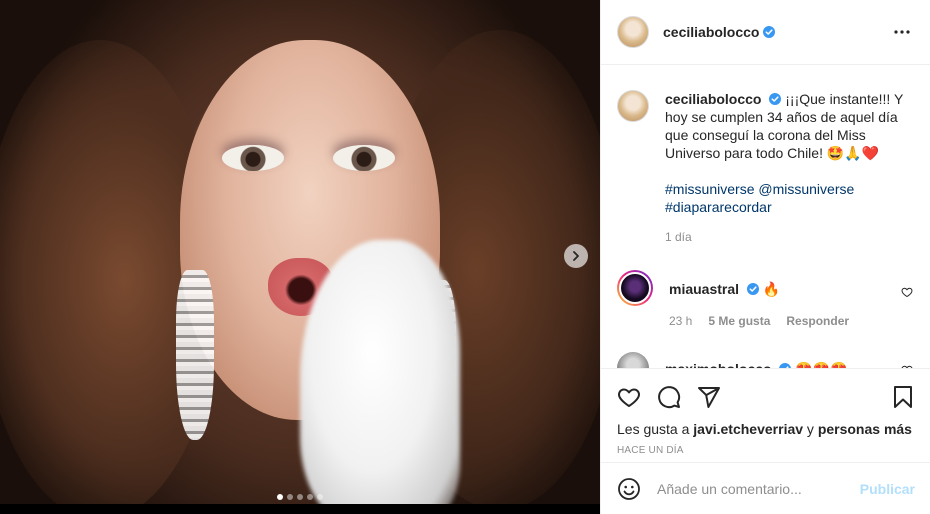 The image size is (930, 514). Describe the element at coordinates (748, 429) in the screenshot. I see `likes-user-link: javi.etcheverriav` at that location.